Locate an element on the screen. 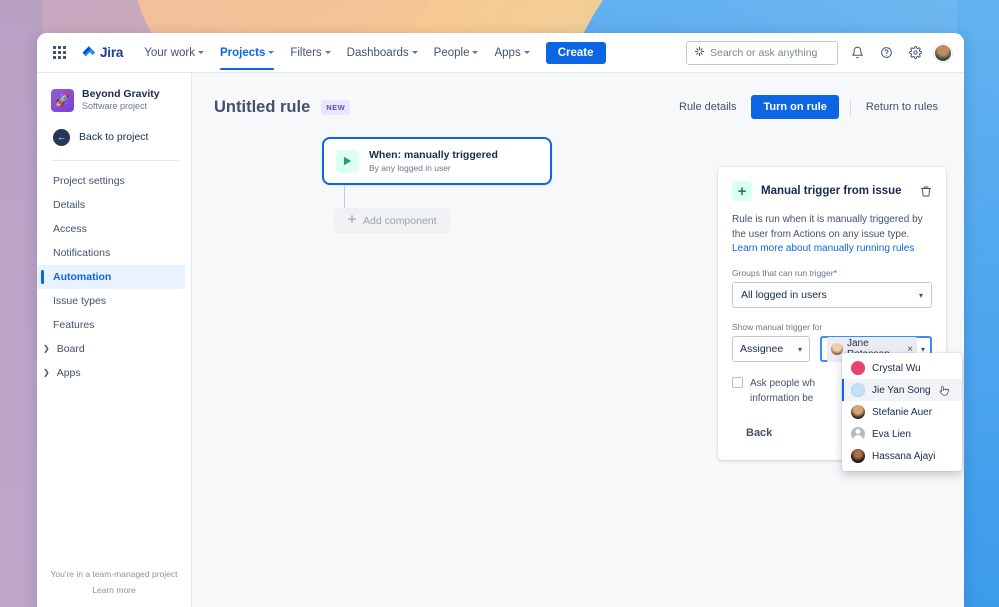 This screenshot has height=607, width=999. dropdown-option-stefanie-auer: Stefanie Auer is located at coordinates (902, 412).